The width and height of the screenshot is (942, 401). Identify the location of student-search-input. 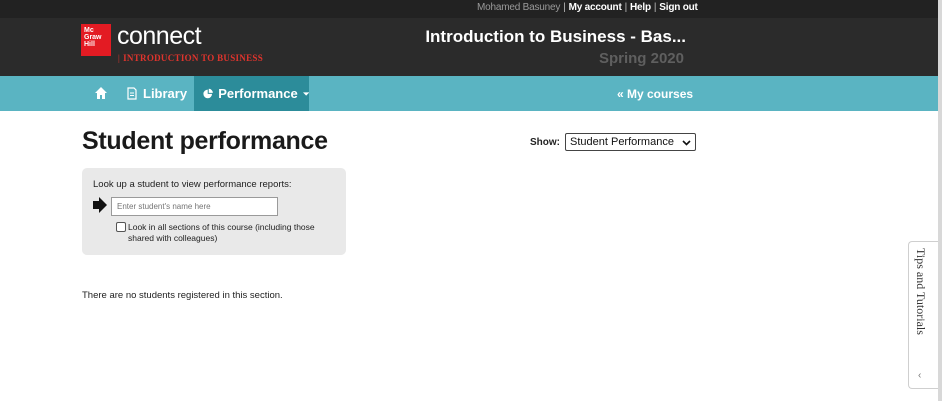
(194, 206).